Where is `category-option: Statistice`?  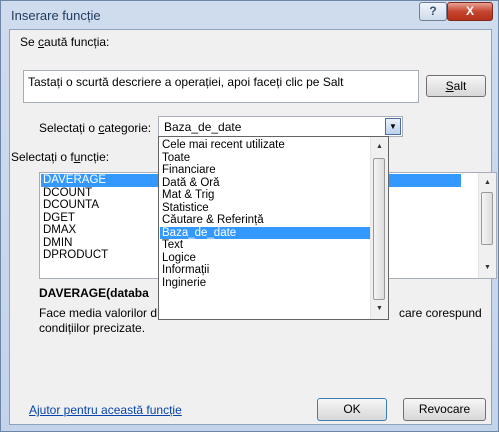
category-option: Statistice is located at coordinates (266, 208).